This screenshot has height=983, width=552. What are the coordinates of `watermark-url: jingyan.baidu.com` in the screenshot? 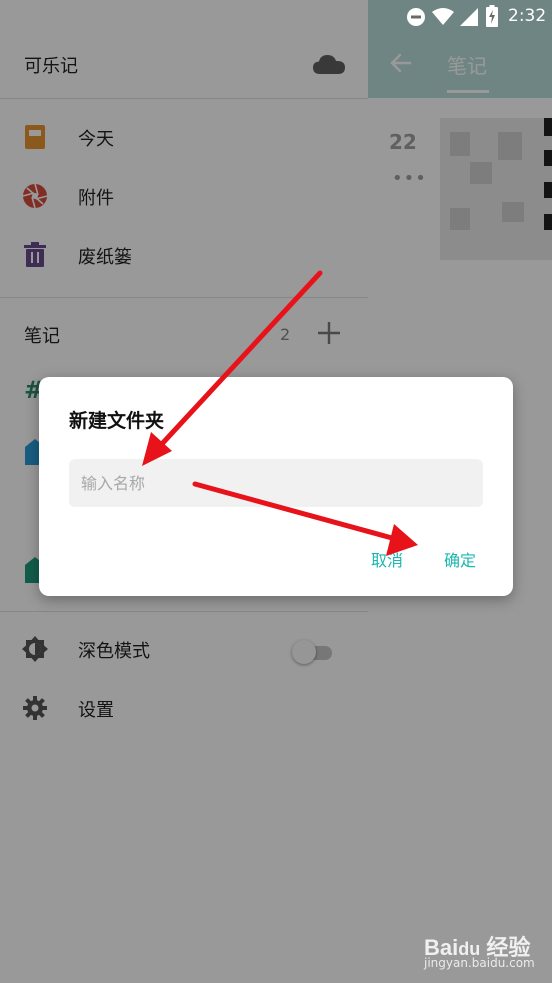 It's located at (479, 963).